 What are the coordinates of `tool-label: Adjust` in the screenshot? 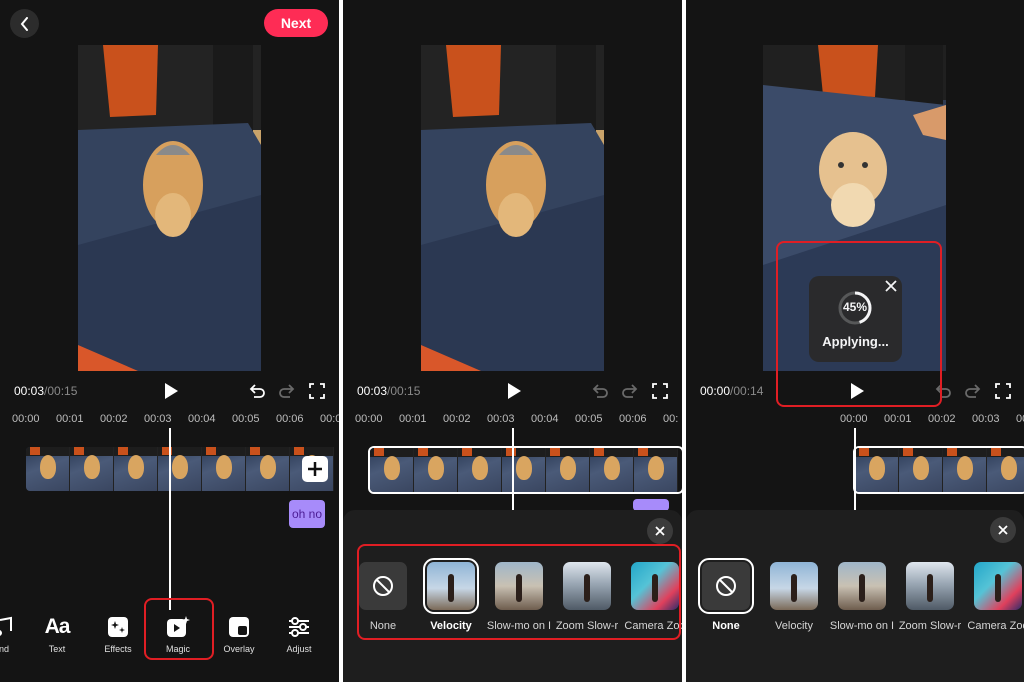 It's located at (299, 649).